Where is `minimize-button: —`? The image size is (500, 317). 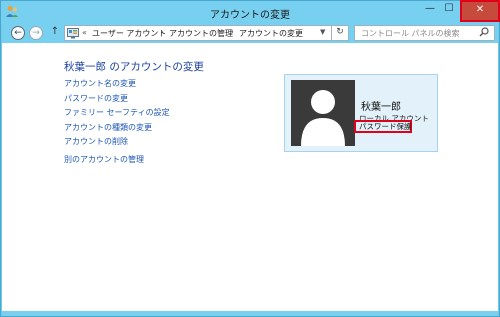 minimize-button: — is located at coordinates (430, 10).